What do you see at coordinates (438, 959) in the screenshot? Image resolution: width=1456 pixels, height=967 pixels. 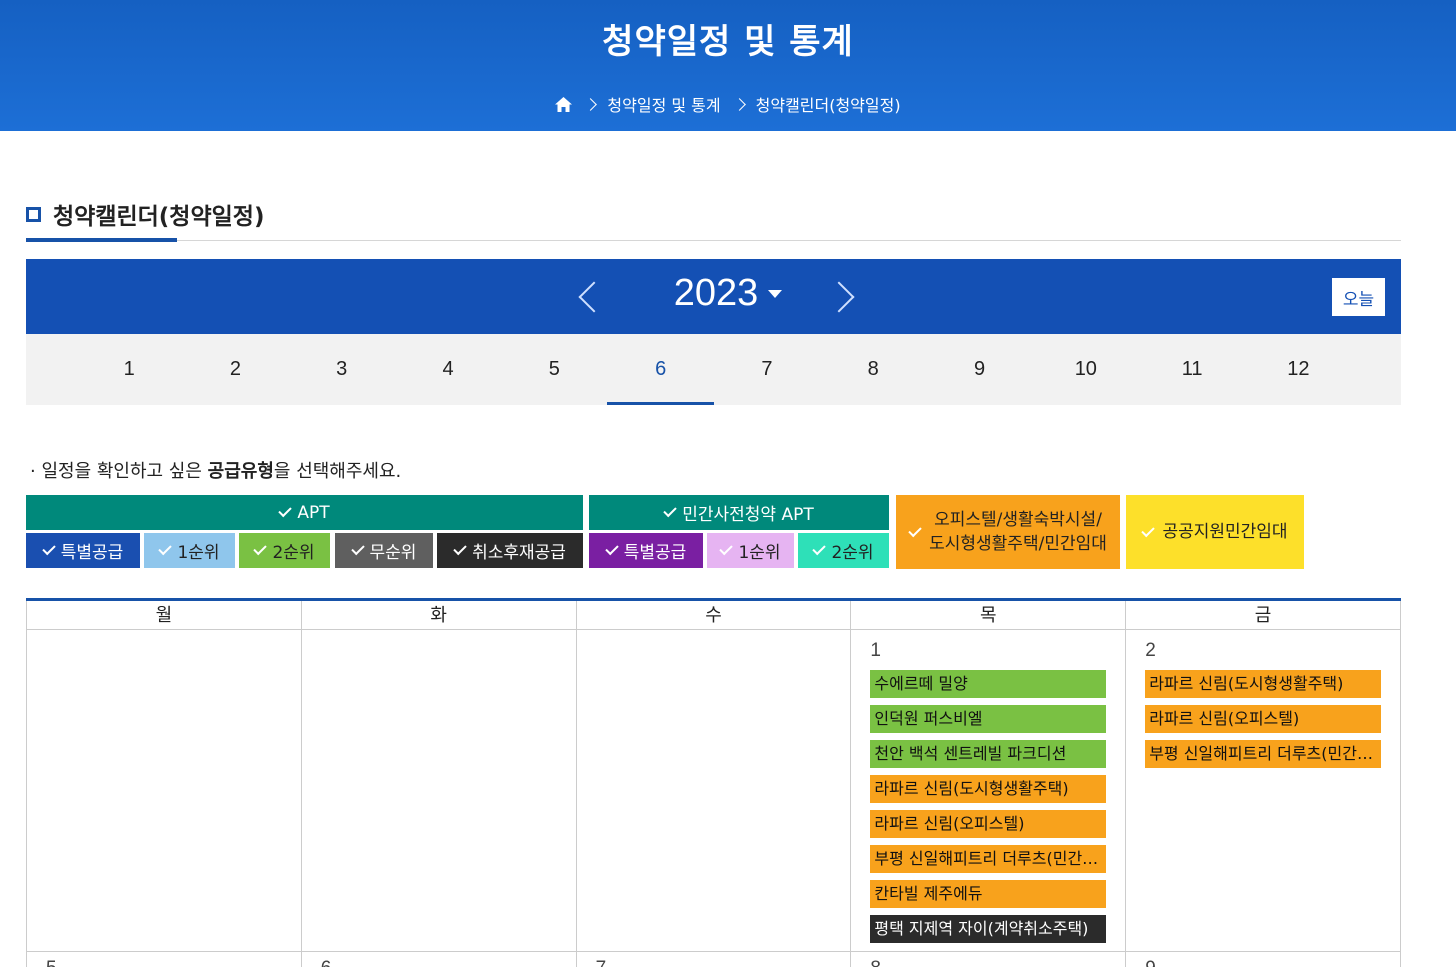 I see `calendar-day: 6` at bounding box center [438, 959].